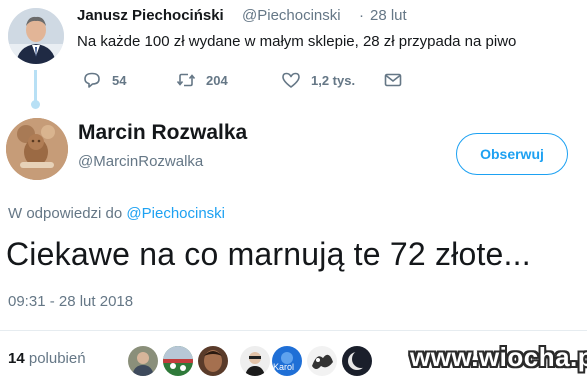  What do you see at coordinates (57, 358) in the screenshot?
I see `likes-label: polubień` at bounding box center [57, 358].